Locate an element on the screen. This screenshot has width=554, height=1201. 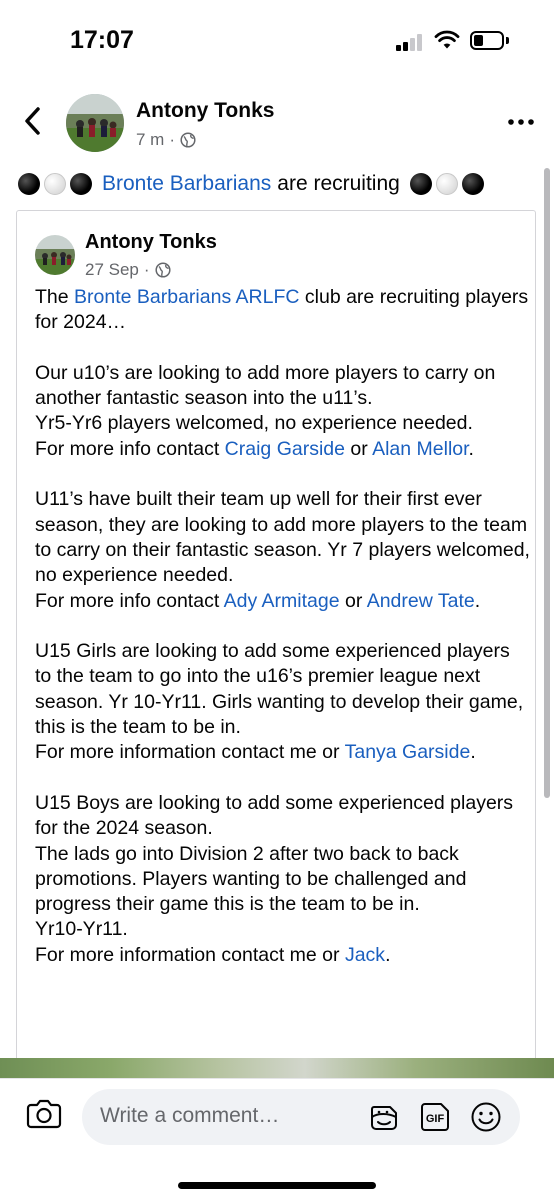
mention-link: Ady Armitage is located at coordinates (282, 601).